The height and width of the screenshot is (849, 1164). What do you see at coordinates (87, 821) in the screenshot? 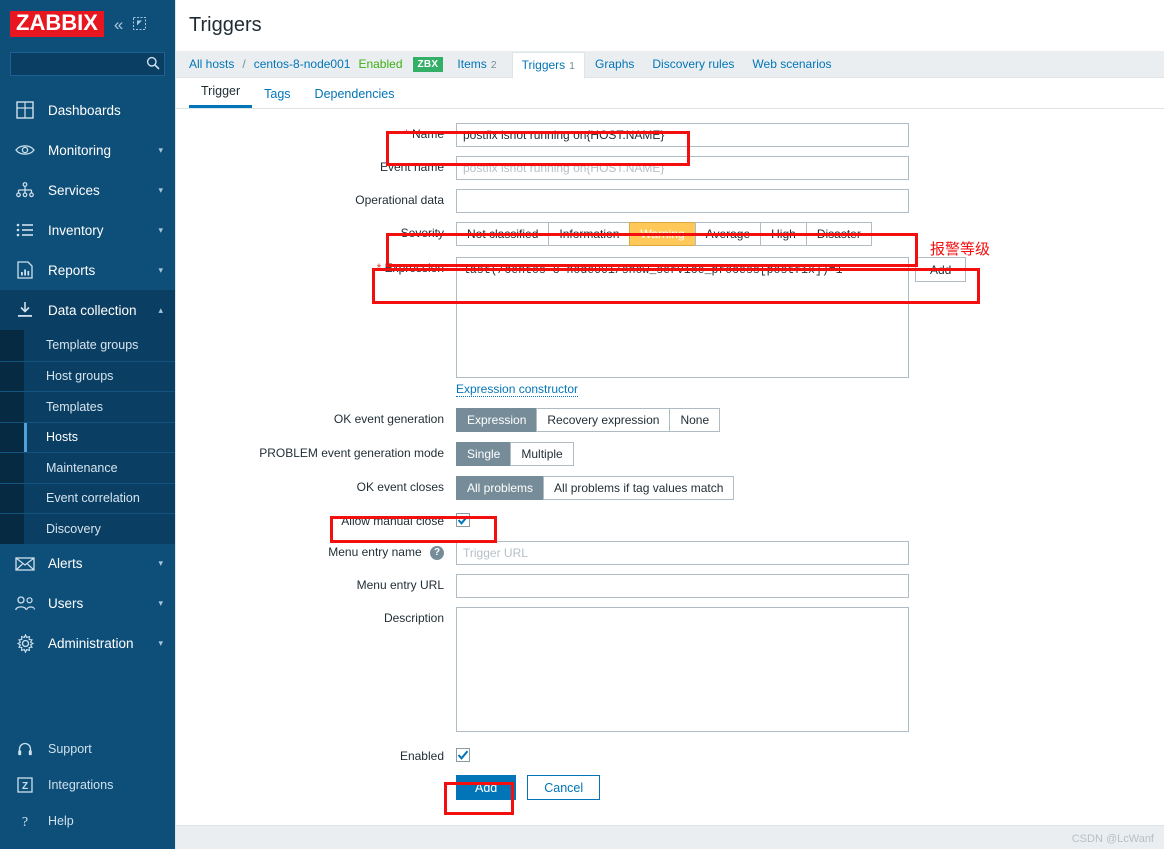
I see `sidebar-item-help: ? Help` at bounding box center [87, 821].